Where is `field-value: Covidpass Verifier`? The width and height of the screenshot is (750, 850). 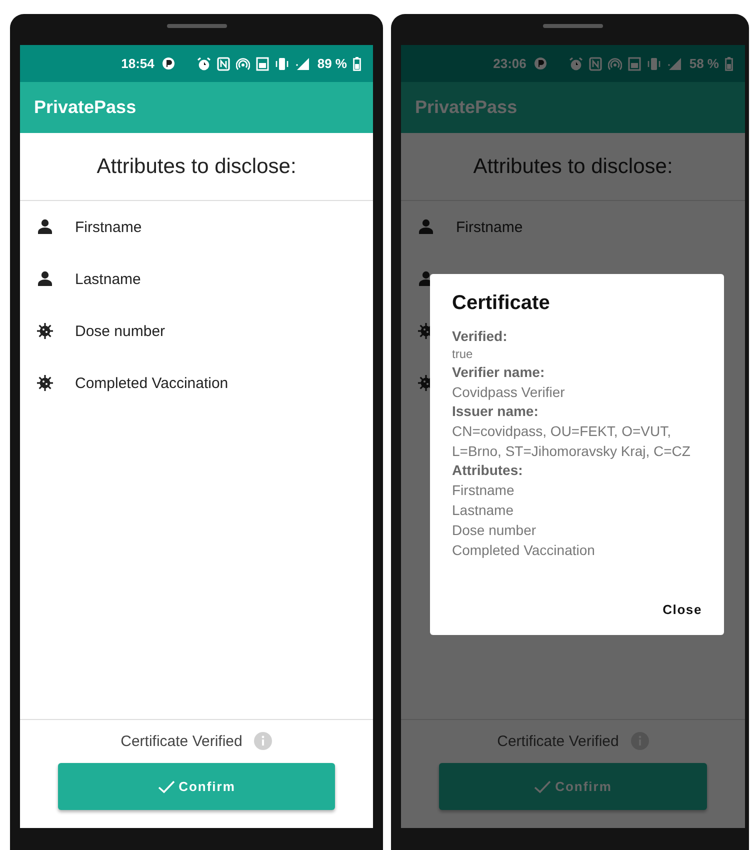 field-value: Covidpass Verifier is located at coordinates (509, 392).